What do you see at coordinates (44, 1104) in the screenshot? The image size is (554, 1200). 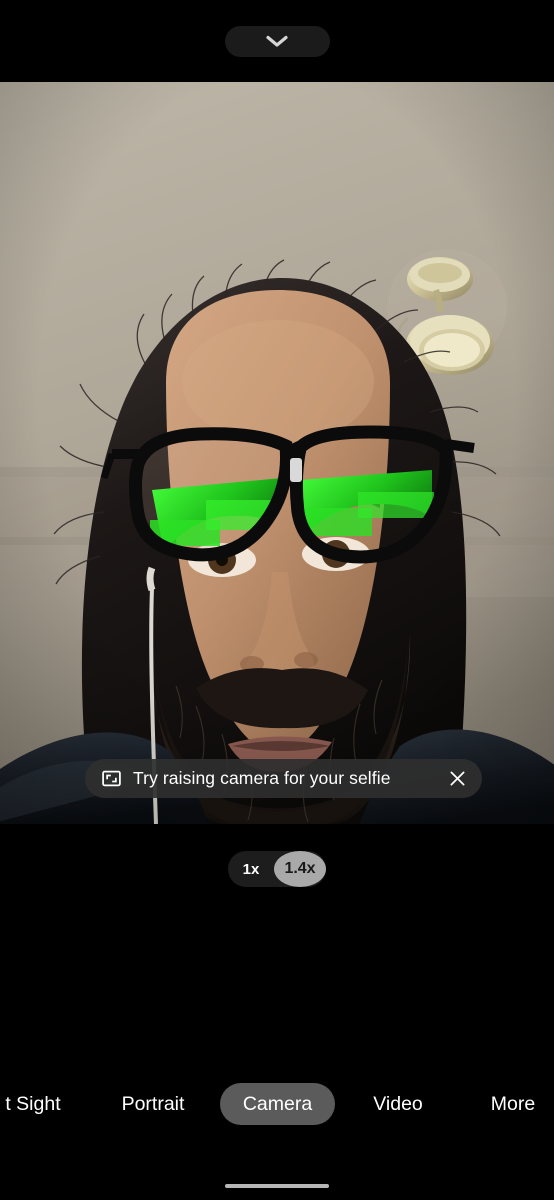 I see `mode-night-sight: t Sight` at bounding box center [44, 1104].